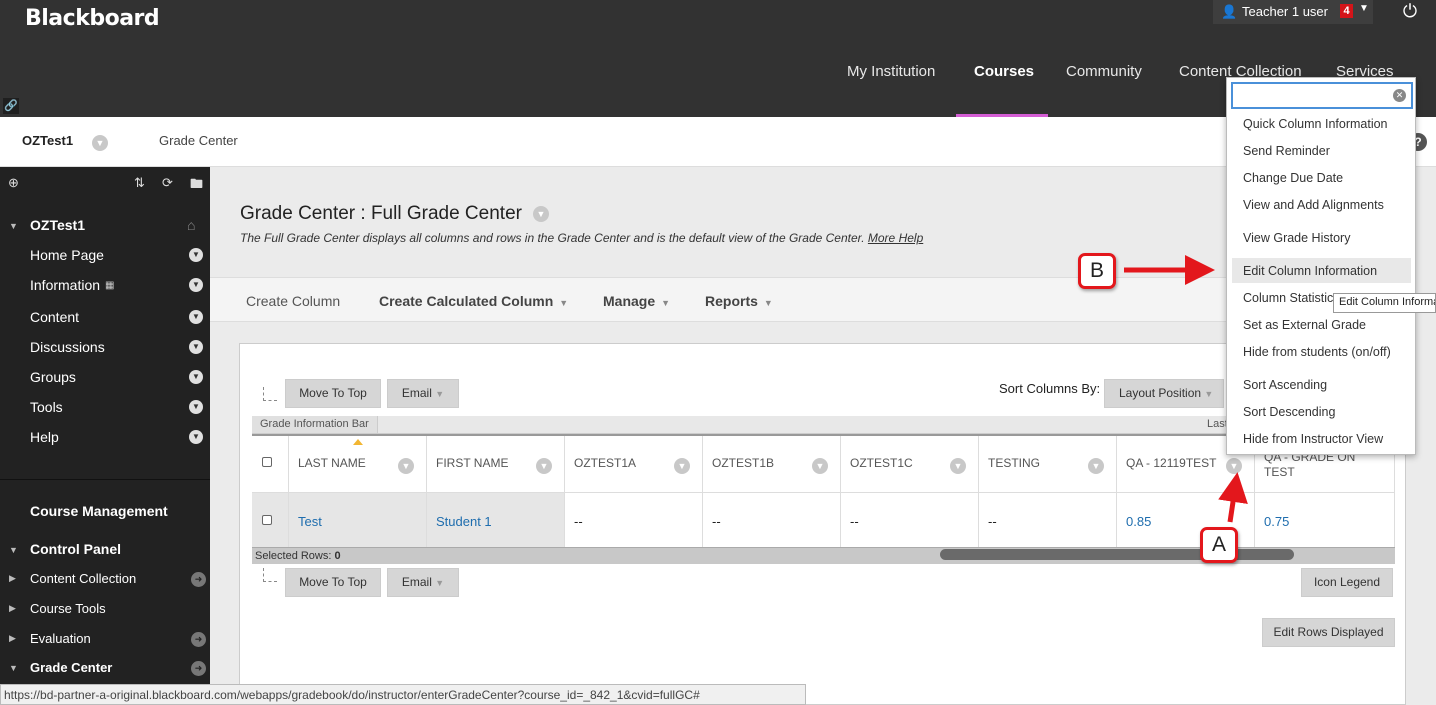 The image size is (1436, 705). What do you see at coordinates (1186, 389) in the screenshot?
I see `annotation-arrows` at bounding box center [1186, 389].